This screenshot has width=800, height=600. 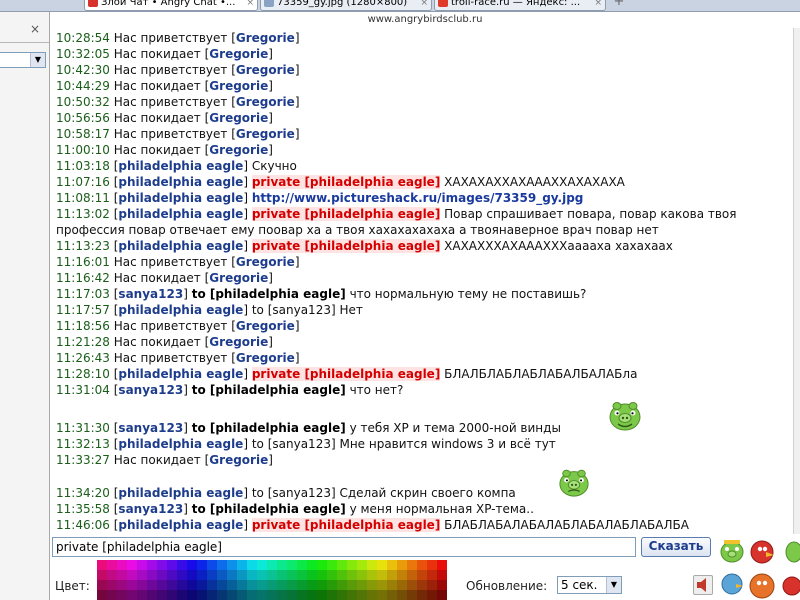 I want to click on update-interval-select: 5 сек. ▼, so click(x=589, y=585).